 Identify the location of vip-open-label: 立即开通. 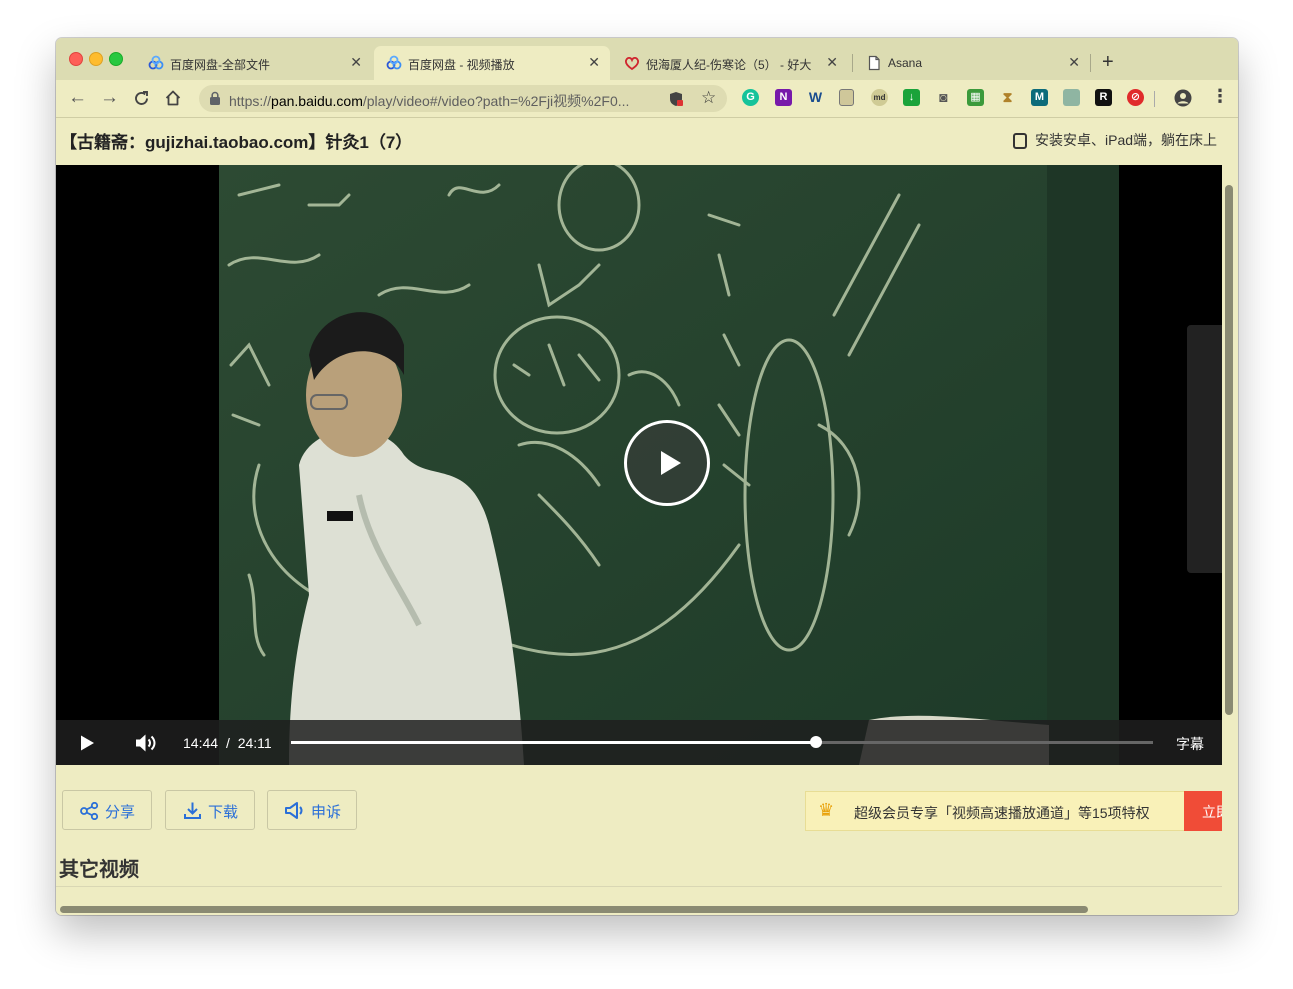
(1212, 812).